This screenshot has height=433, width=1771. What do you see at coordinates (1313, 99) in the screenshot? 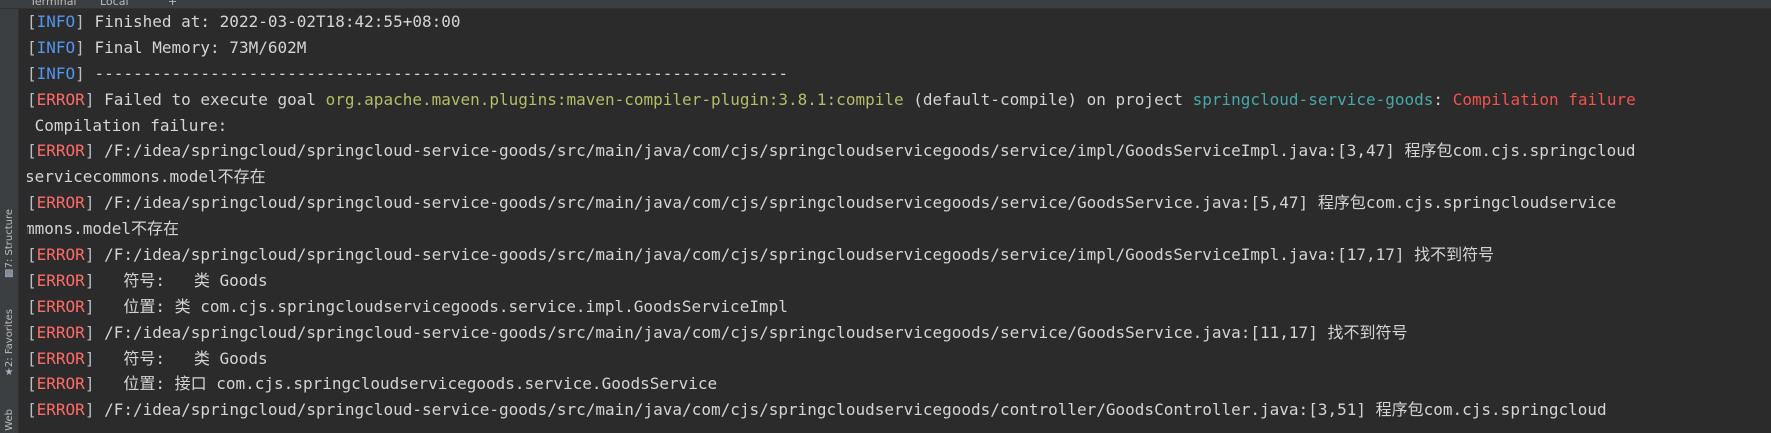
I see `project-link: springcloud-service-goods` at bounding box center [1313, 99].